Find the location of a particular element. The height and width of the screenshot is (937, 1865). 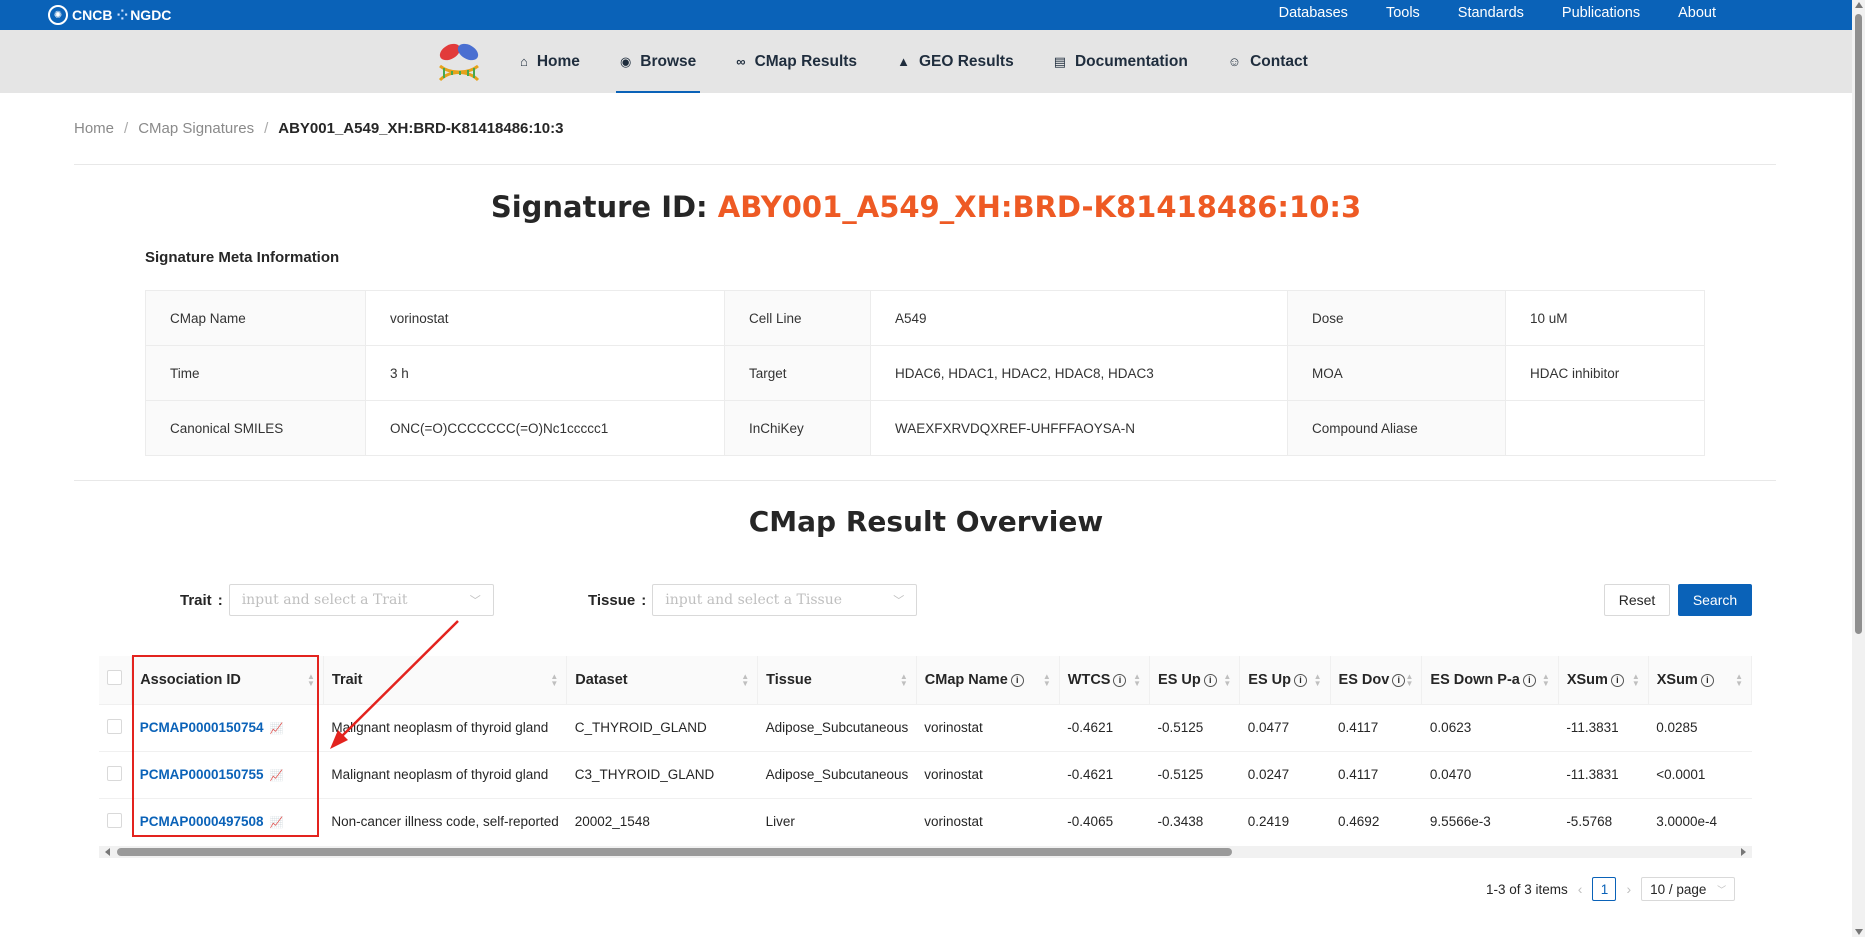

reset-button: Reset is located at coordinates (1637, 600).